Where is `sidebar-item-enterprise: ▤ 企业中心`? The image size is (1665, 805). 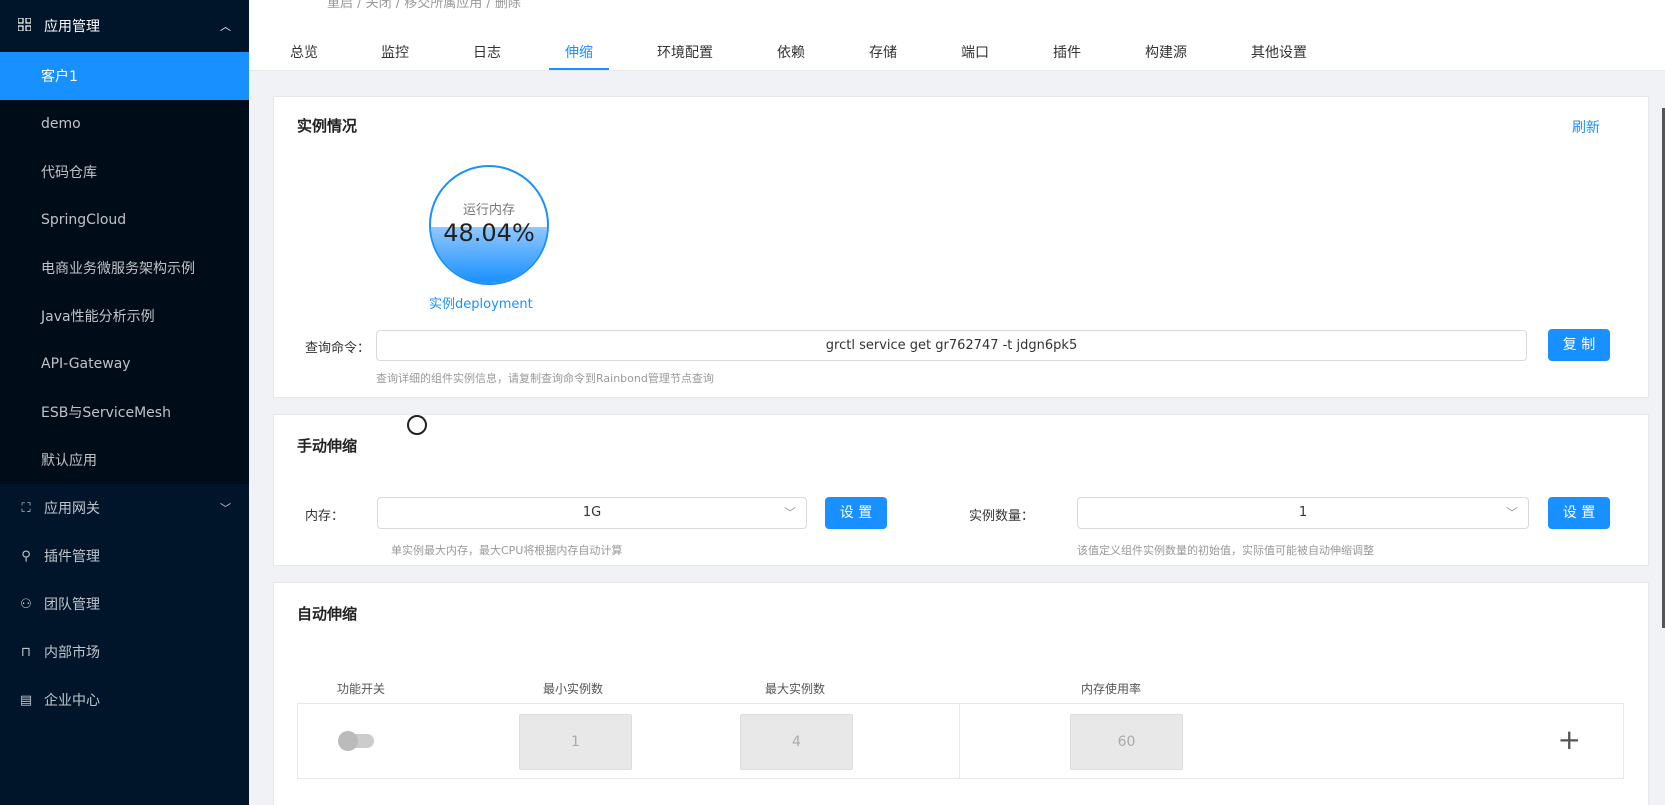 sidebar-item-enterprise: ▤ 企业中心 is located at coordinates (124, 700).